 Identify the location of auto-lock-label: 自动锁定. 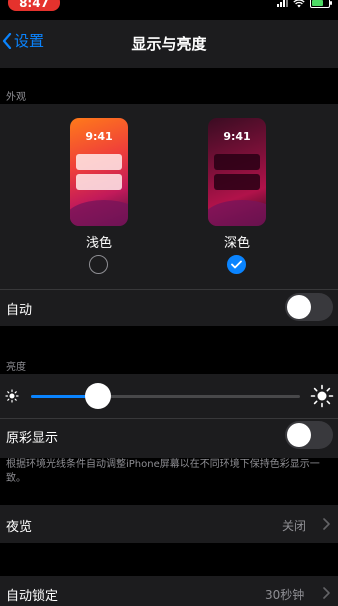
(32, 596).